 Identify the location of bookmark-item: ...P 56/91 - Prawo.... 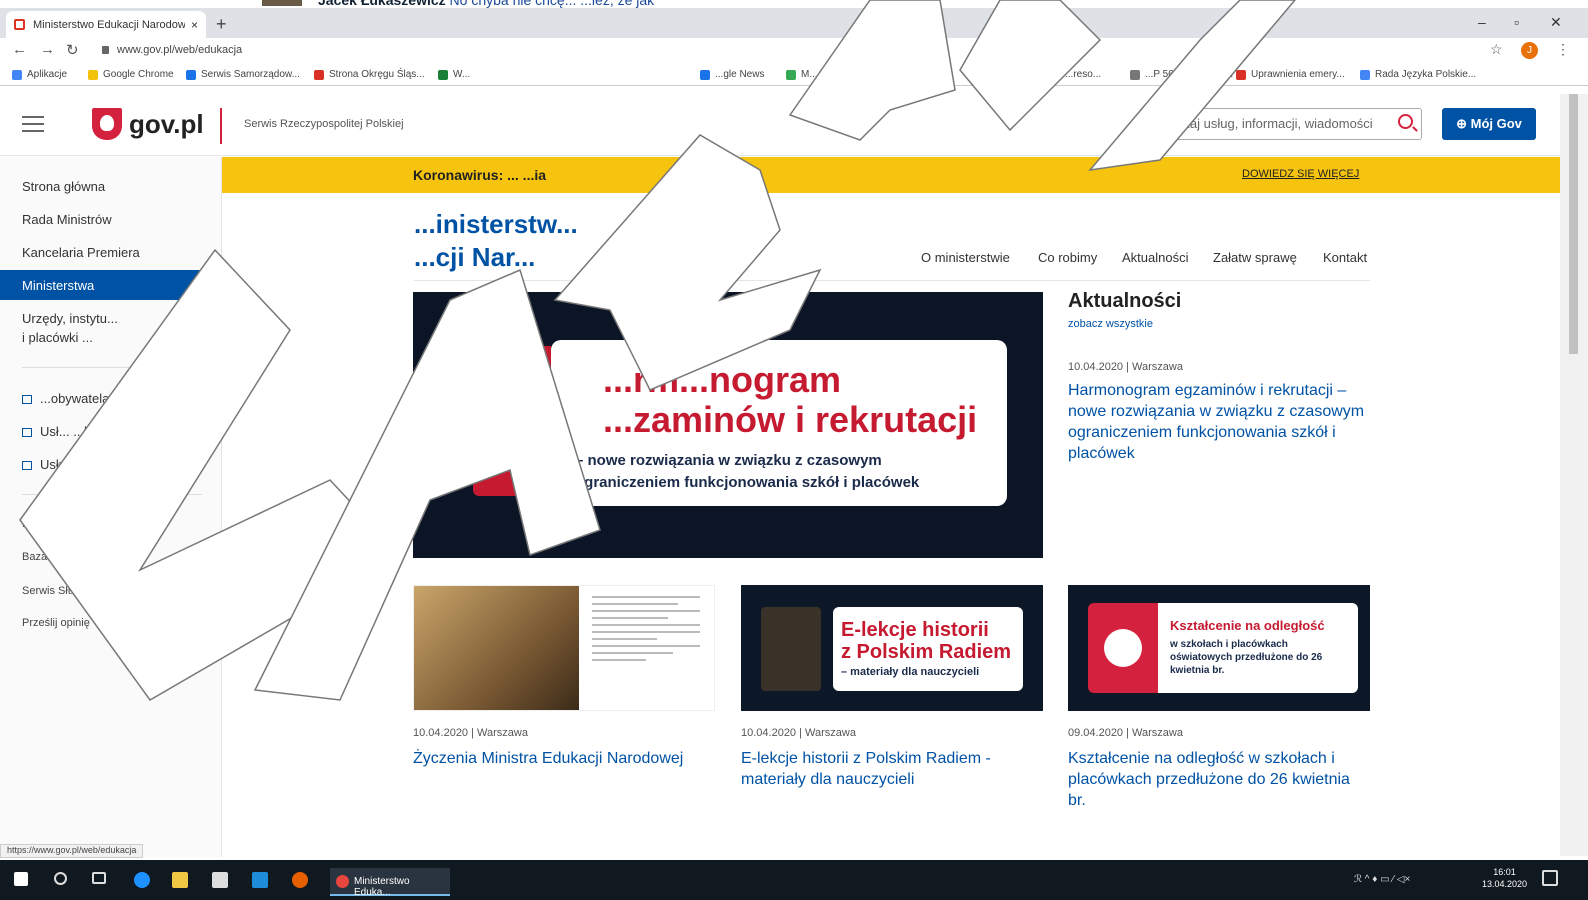
(1181, 74).